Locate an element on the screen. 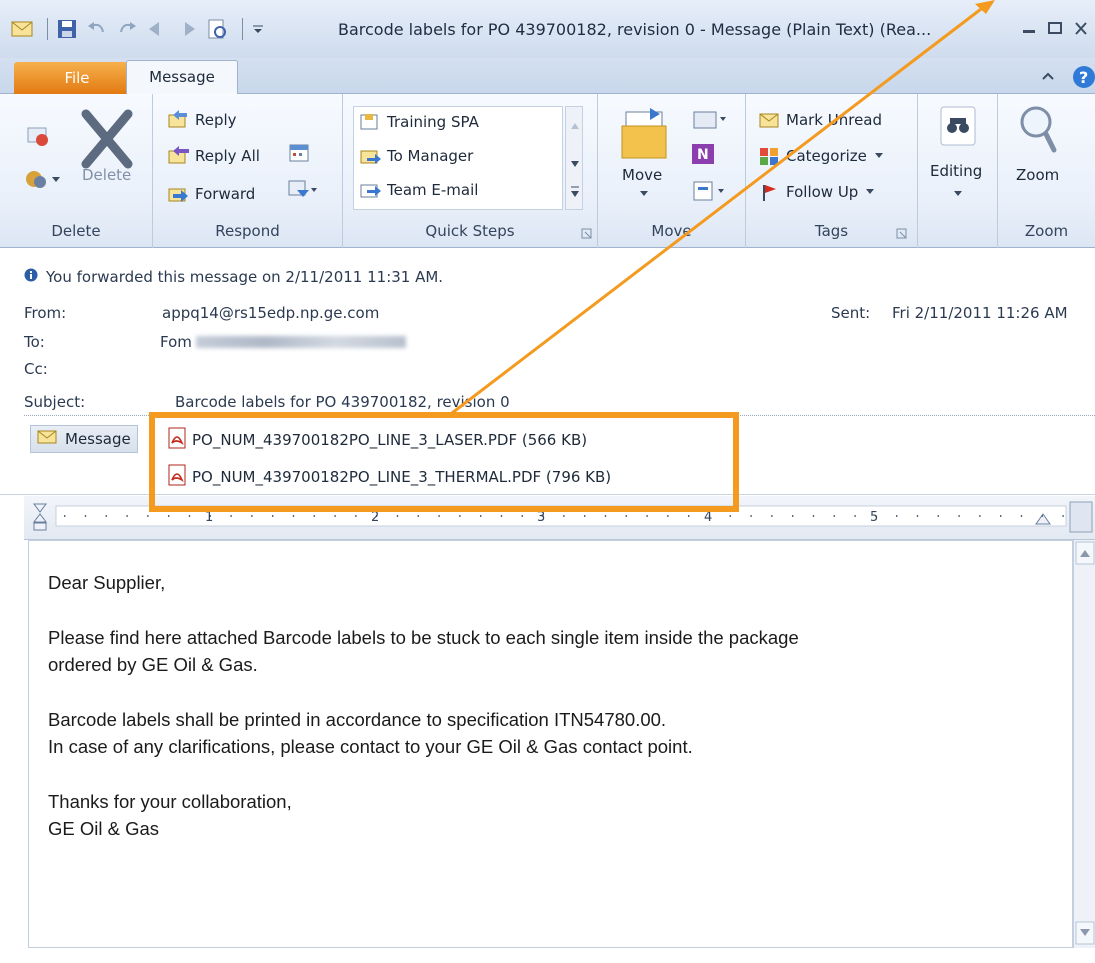  reply-all-button: Reply All is located at coordinates (213, 156).